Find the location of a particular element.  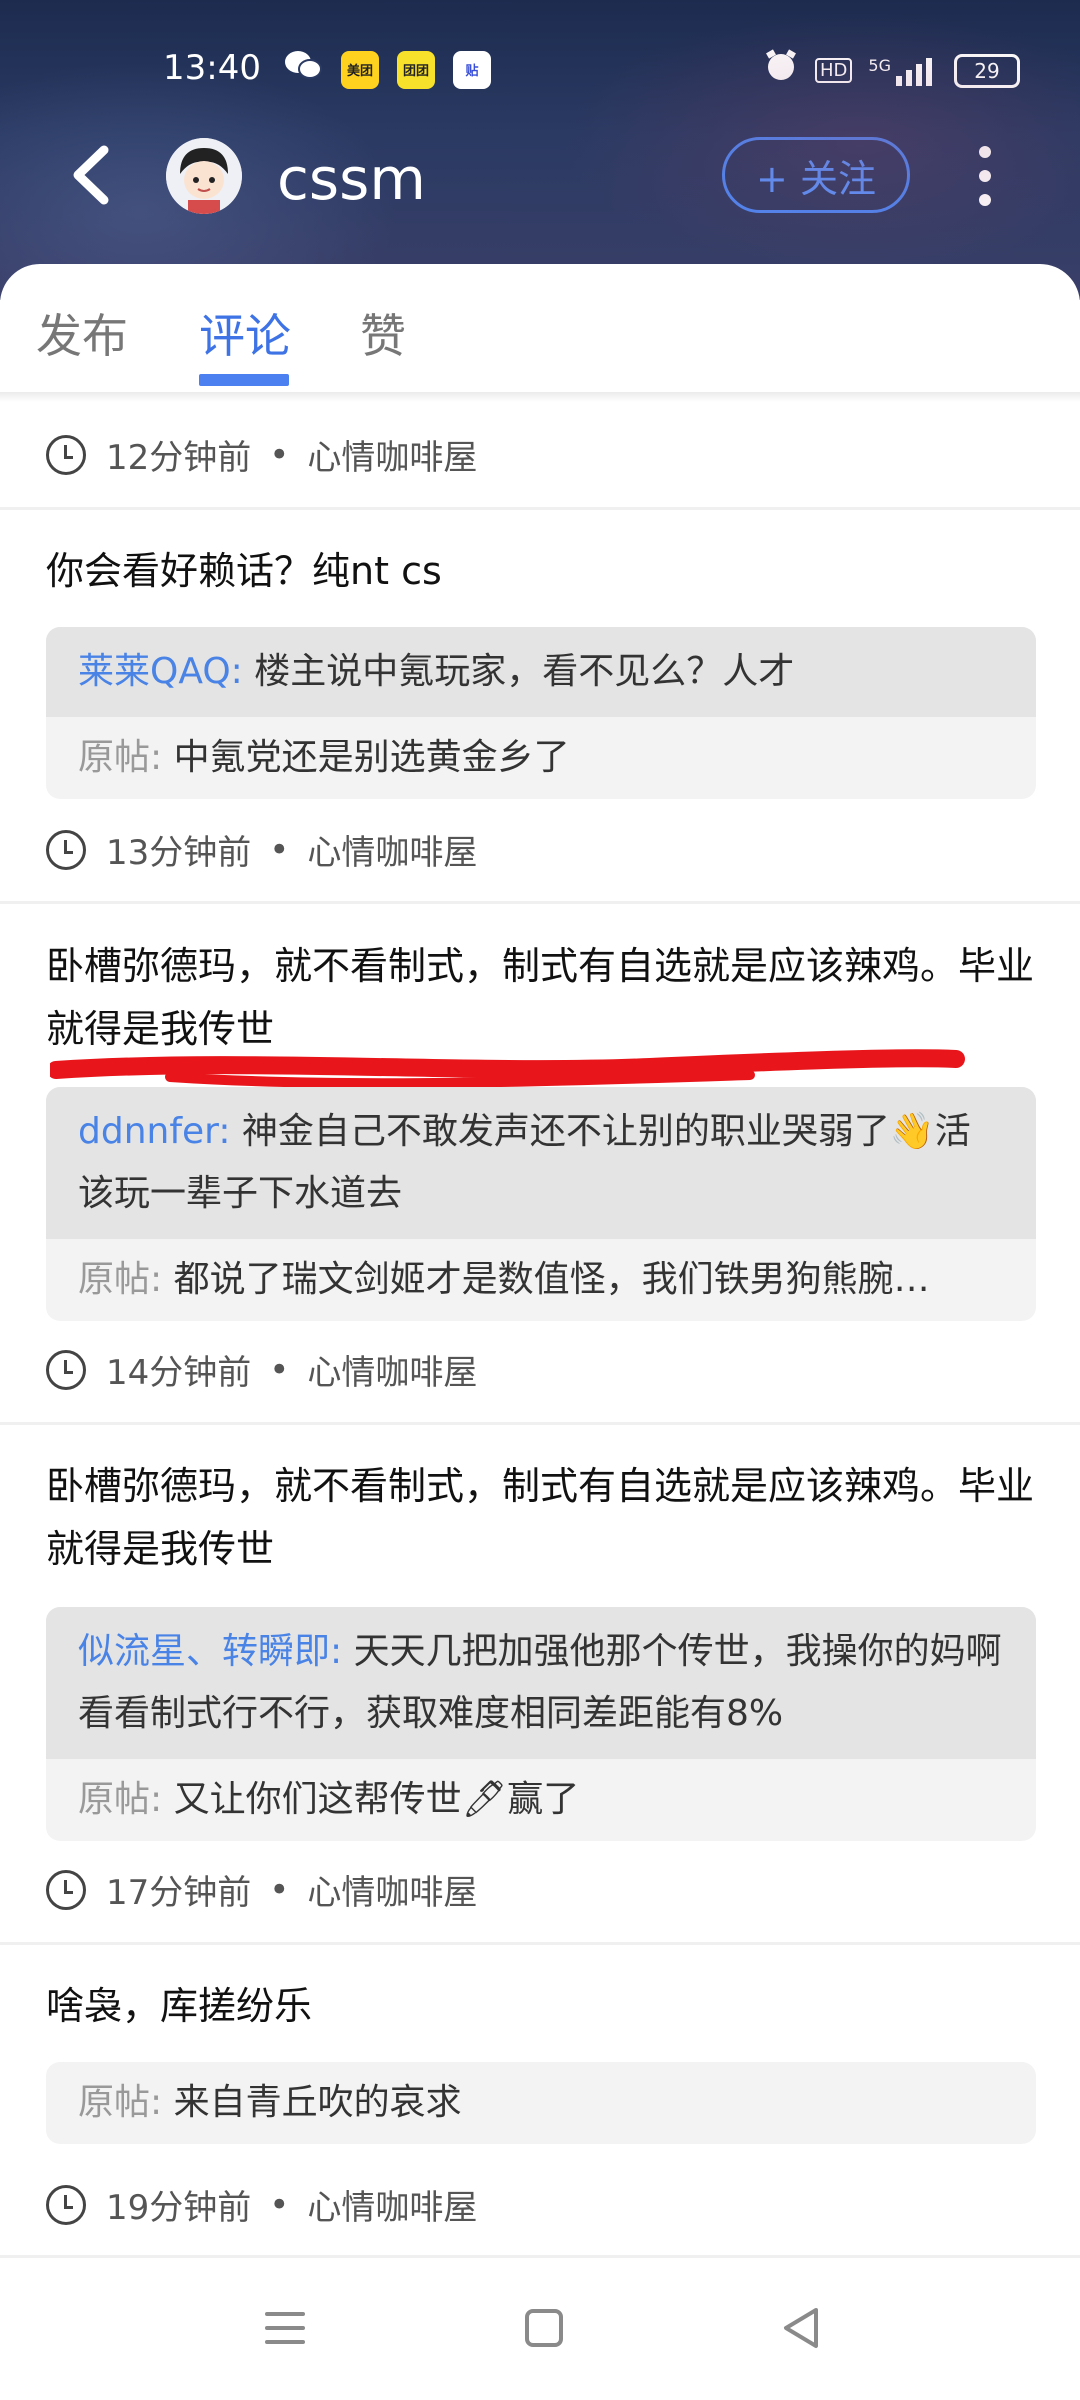

tabs-shadow is located at coordinates (540, 397).